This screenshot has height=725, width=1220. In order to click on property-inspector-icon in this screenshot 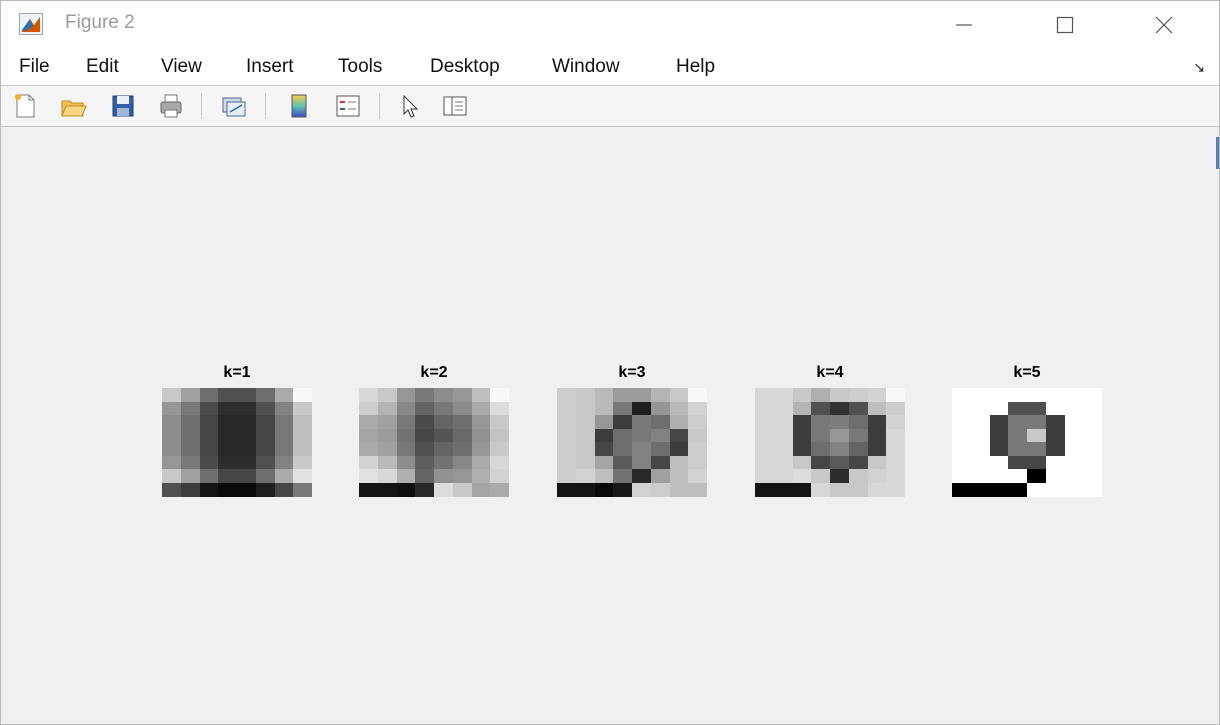, I will do `click(455, 106)`.